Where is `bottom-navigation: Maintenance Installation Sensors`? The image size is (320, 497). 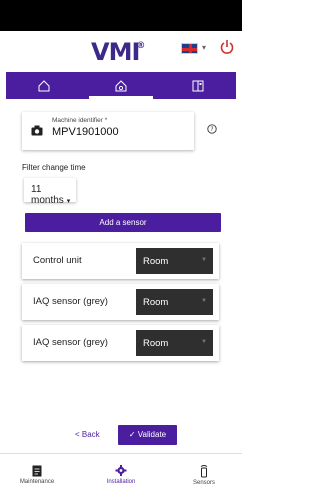
bottom-navigation: Maintenance Installation Sensors is located at coordinates (121, 475).